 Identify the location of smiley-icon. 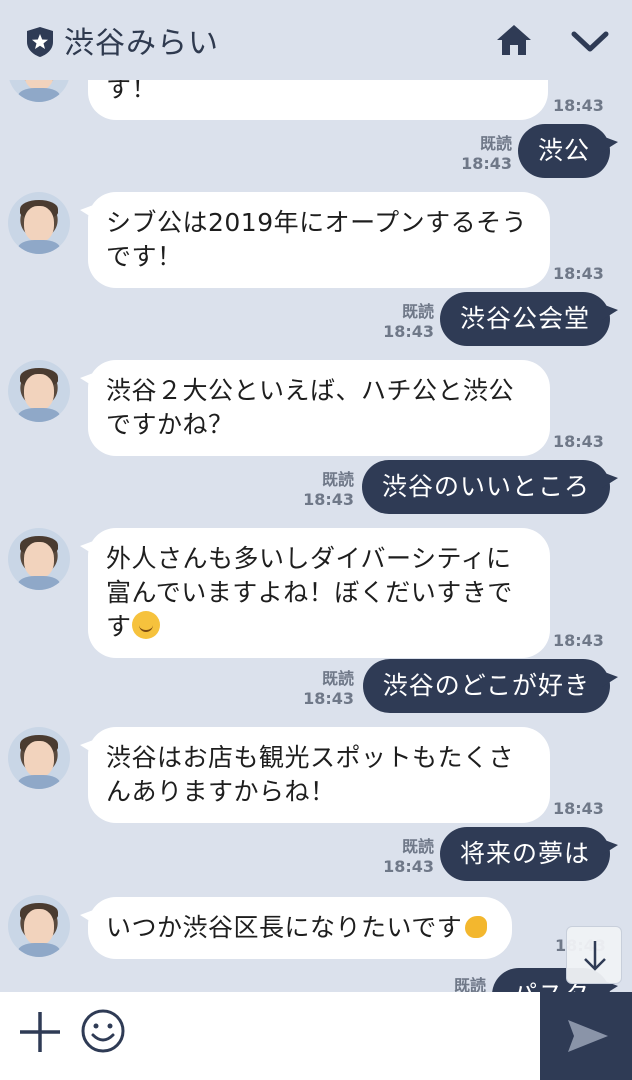
(103, 1031).